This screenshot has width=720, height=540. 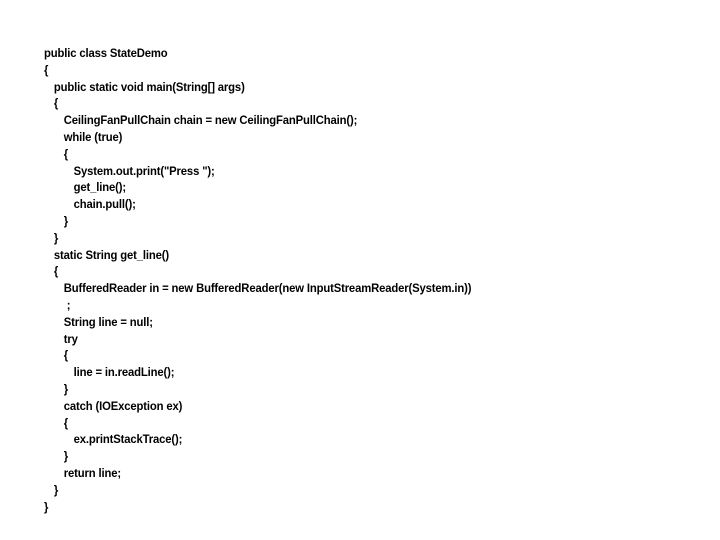 What do you see at coordinates (124, 372) in the screenshot?
I see `code-line: line = in.readLine();` at bounding box center [124, 372].